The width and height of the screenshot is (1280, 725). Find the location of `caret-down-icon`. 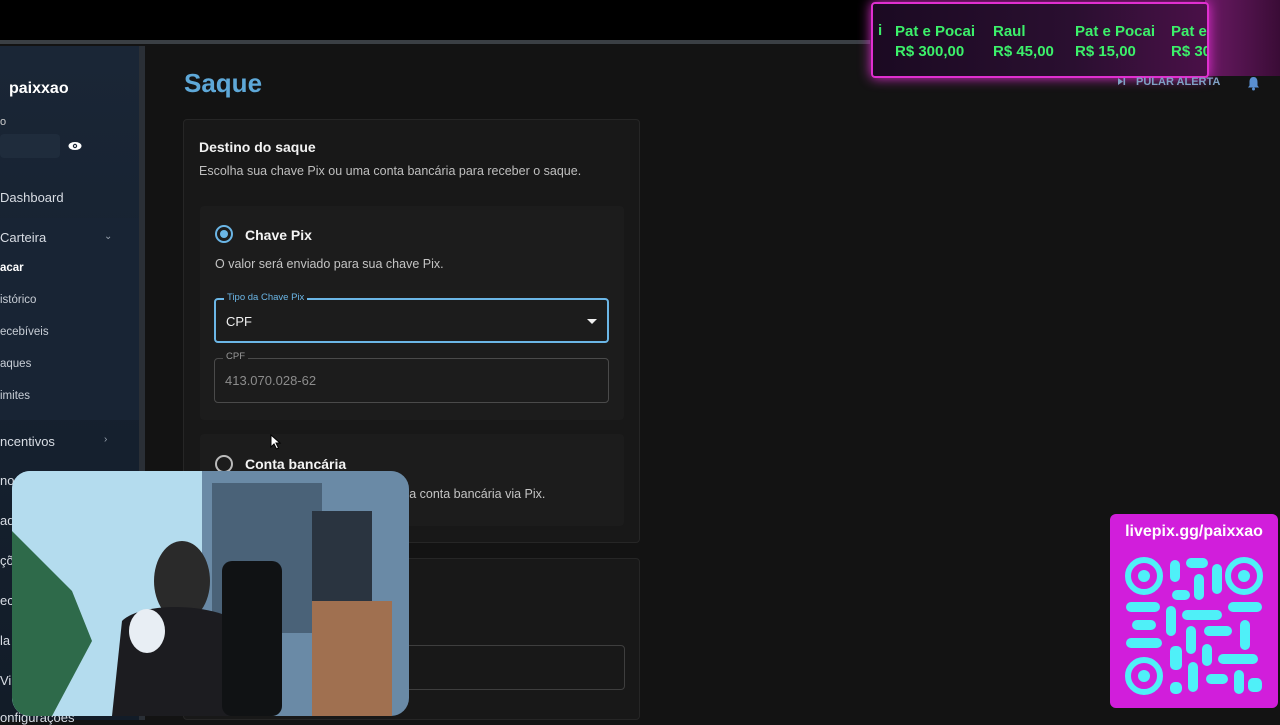

caret-down-icon is located at coordinates (592, 321).